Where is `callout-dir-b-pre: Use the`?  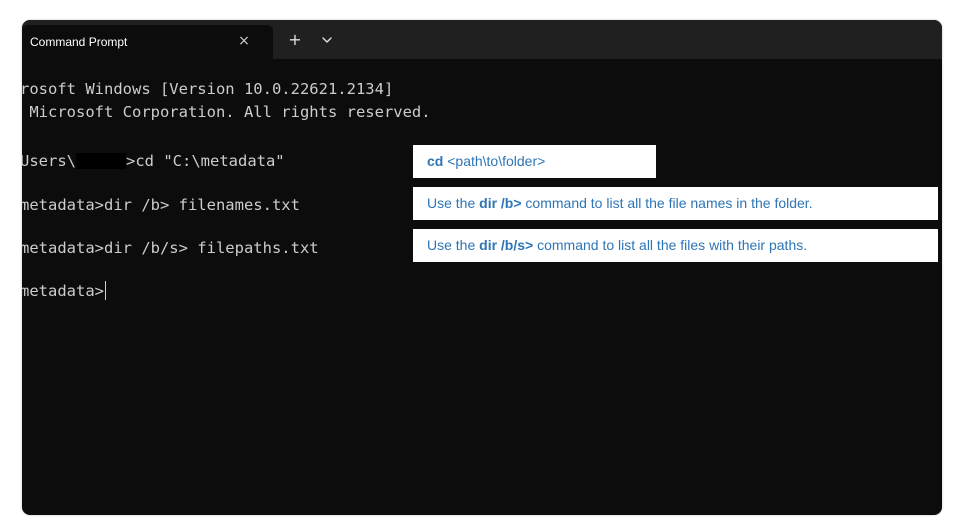
callout-dir-b-pre: Use the is located at coordinates (453, 203).